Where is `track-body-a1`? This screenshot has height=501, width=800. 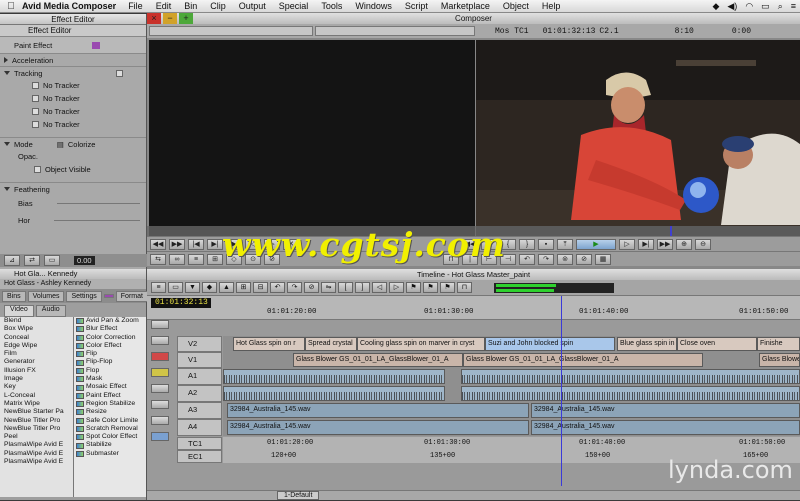
track-body-a1 is located at coordinates (511, 376).